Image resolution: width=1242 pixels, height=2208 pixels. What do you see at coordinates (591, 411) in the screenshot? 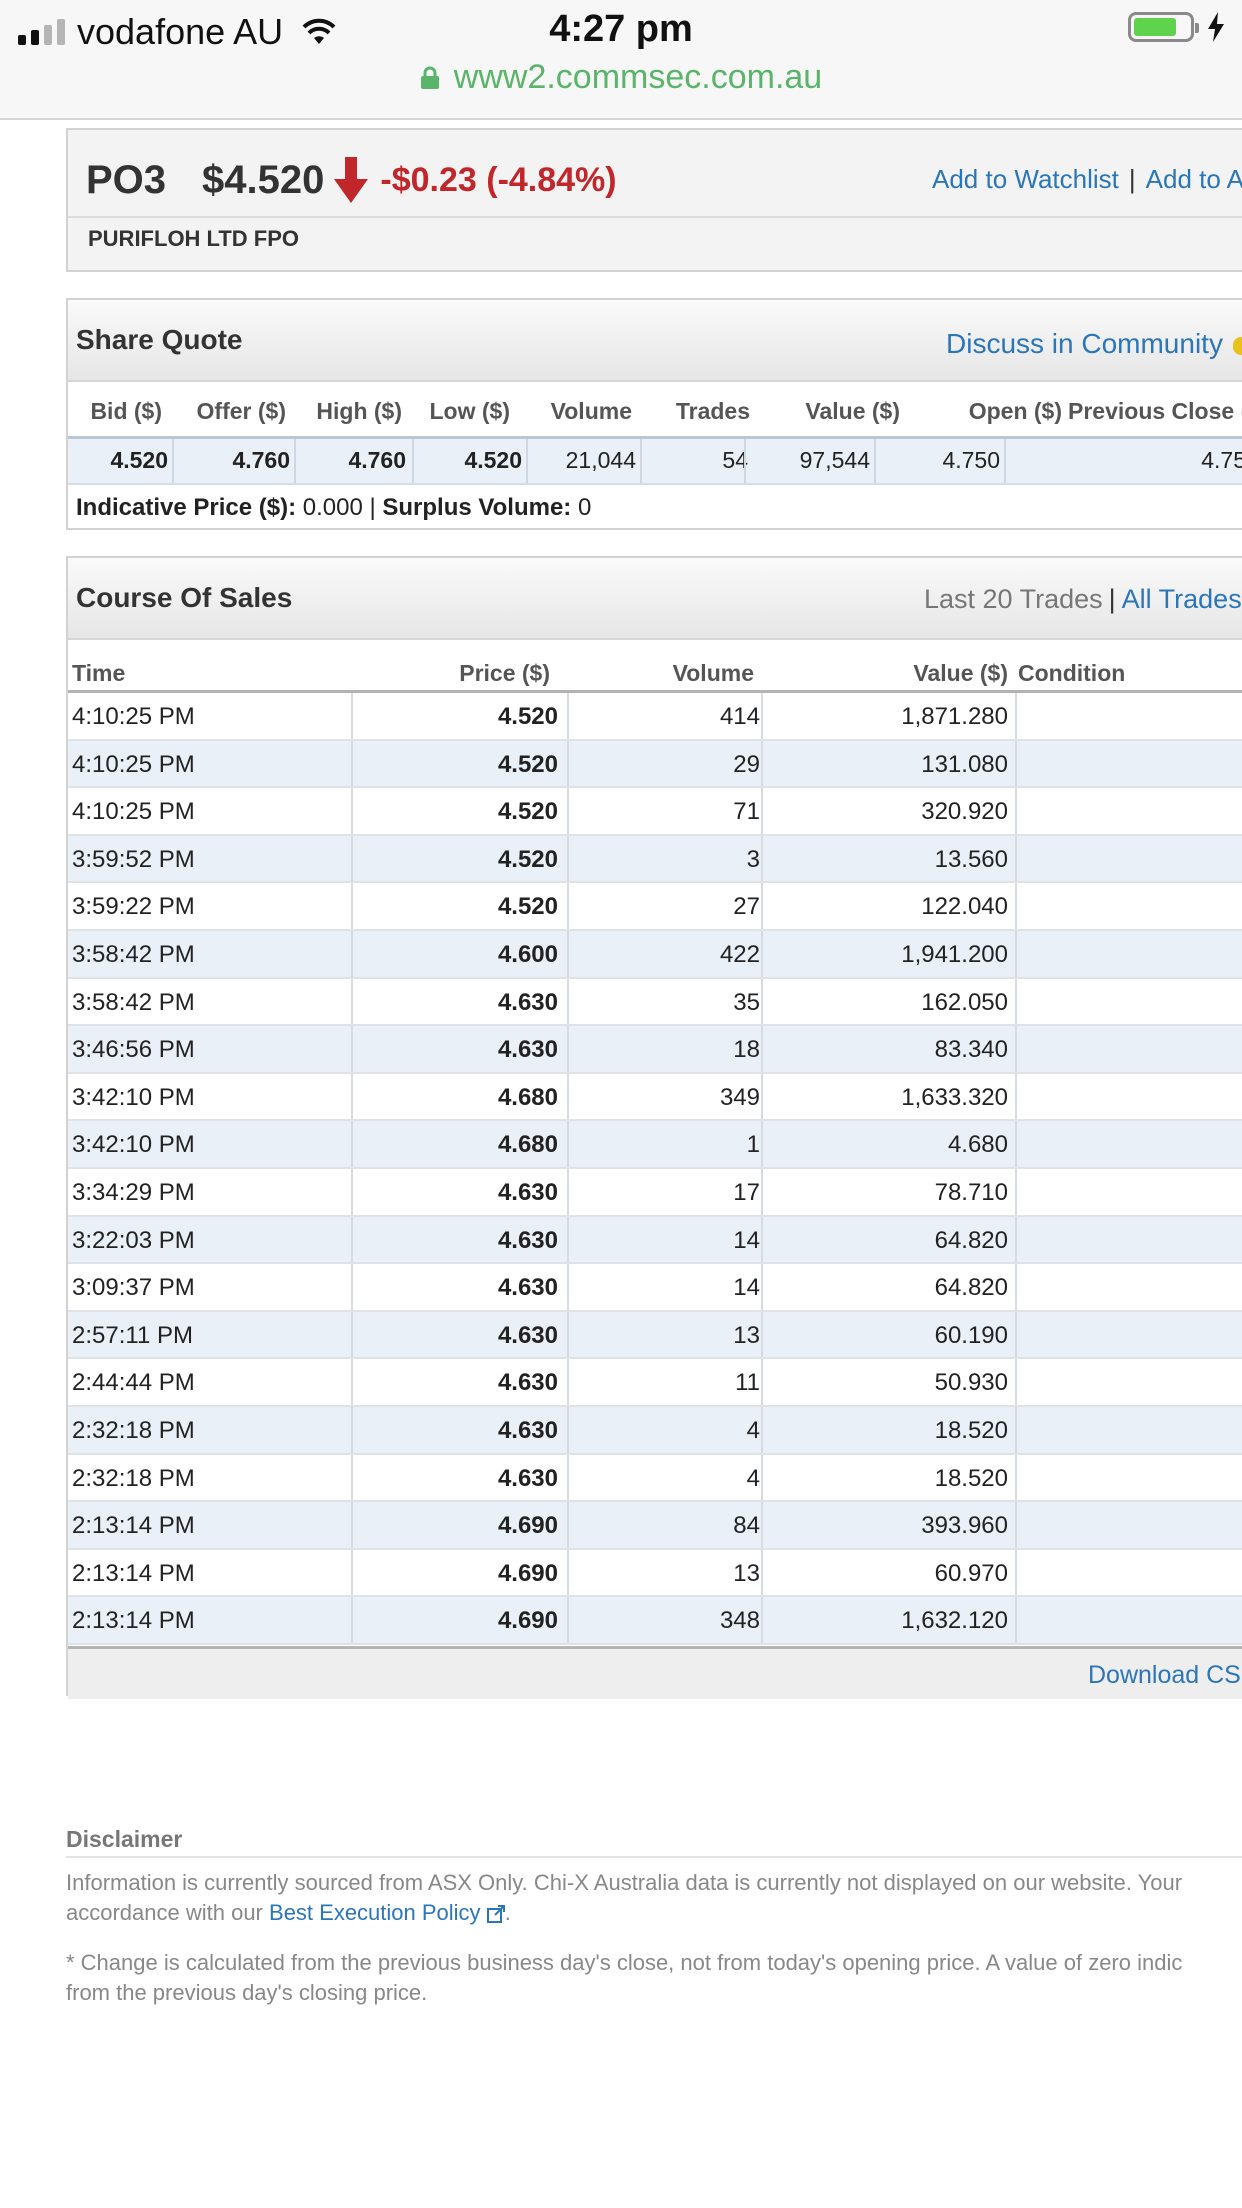
I see `quote-header-volume: Volume` at bounding box center [591, 411].